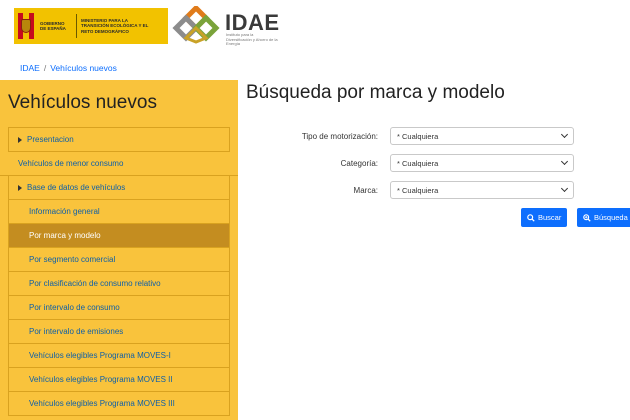 The image size is (630, 420). Describe the element at coordinates (365, 190) in the screenshot. I see `brand-label: Marca:` at that location.